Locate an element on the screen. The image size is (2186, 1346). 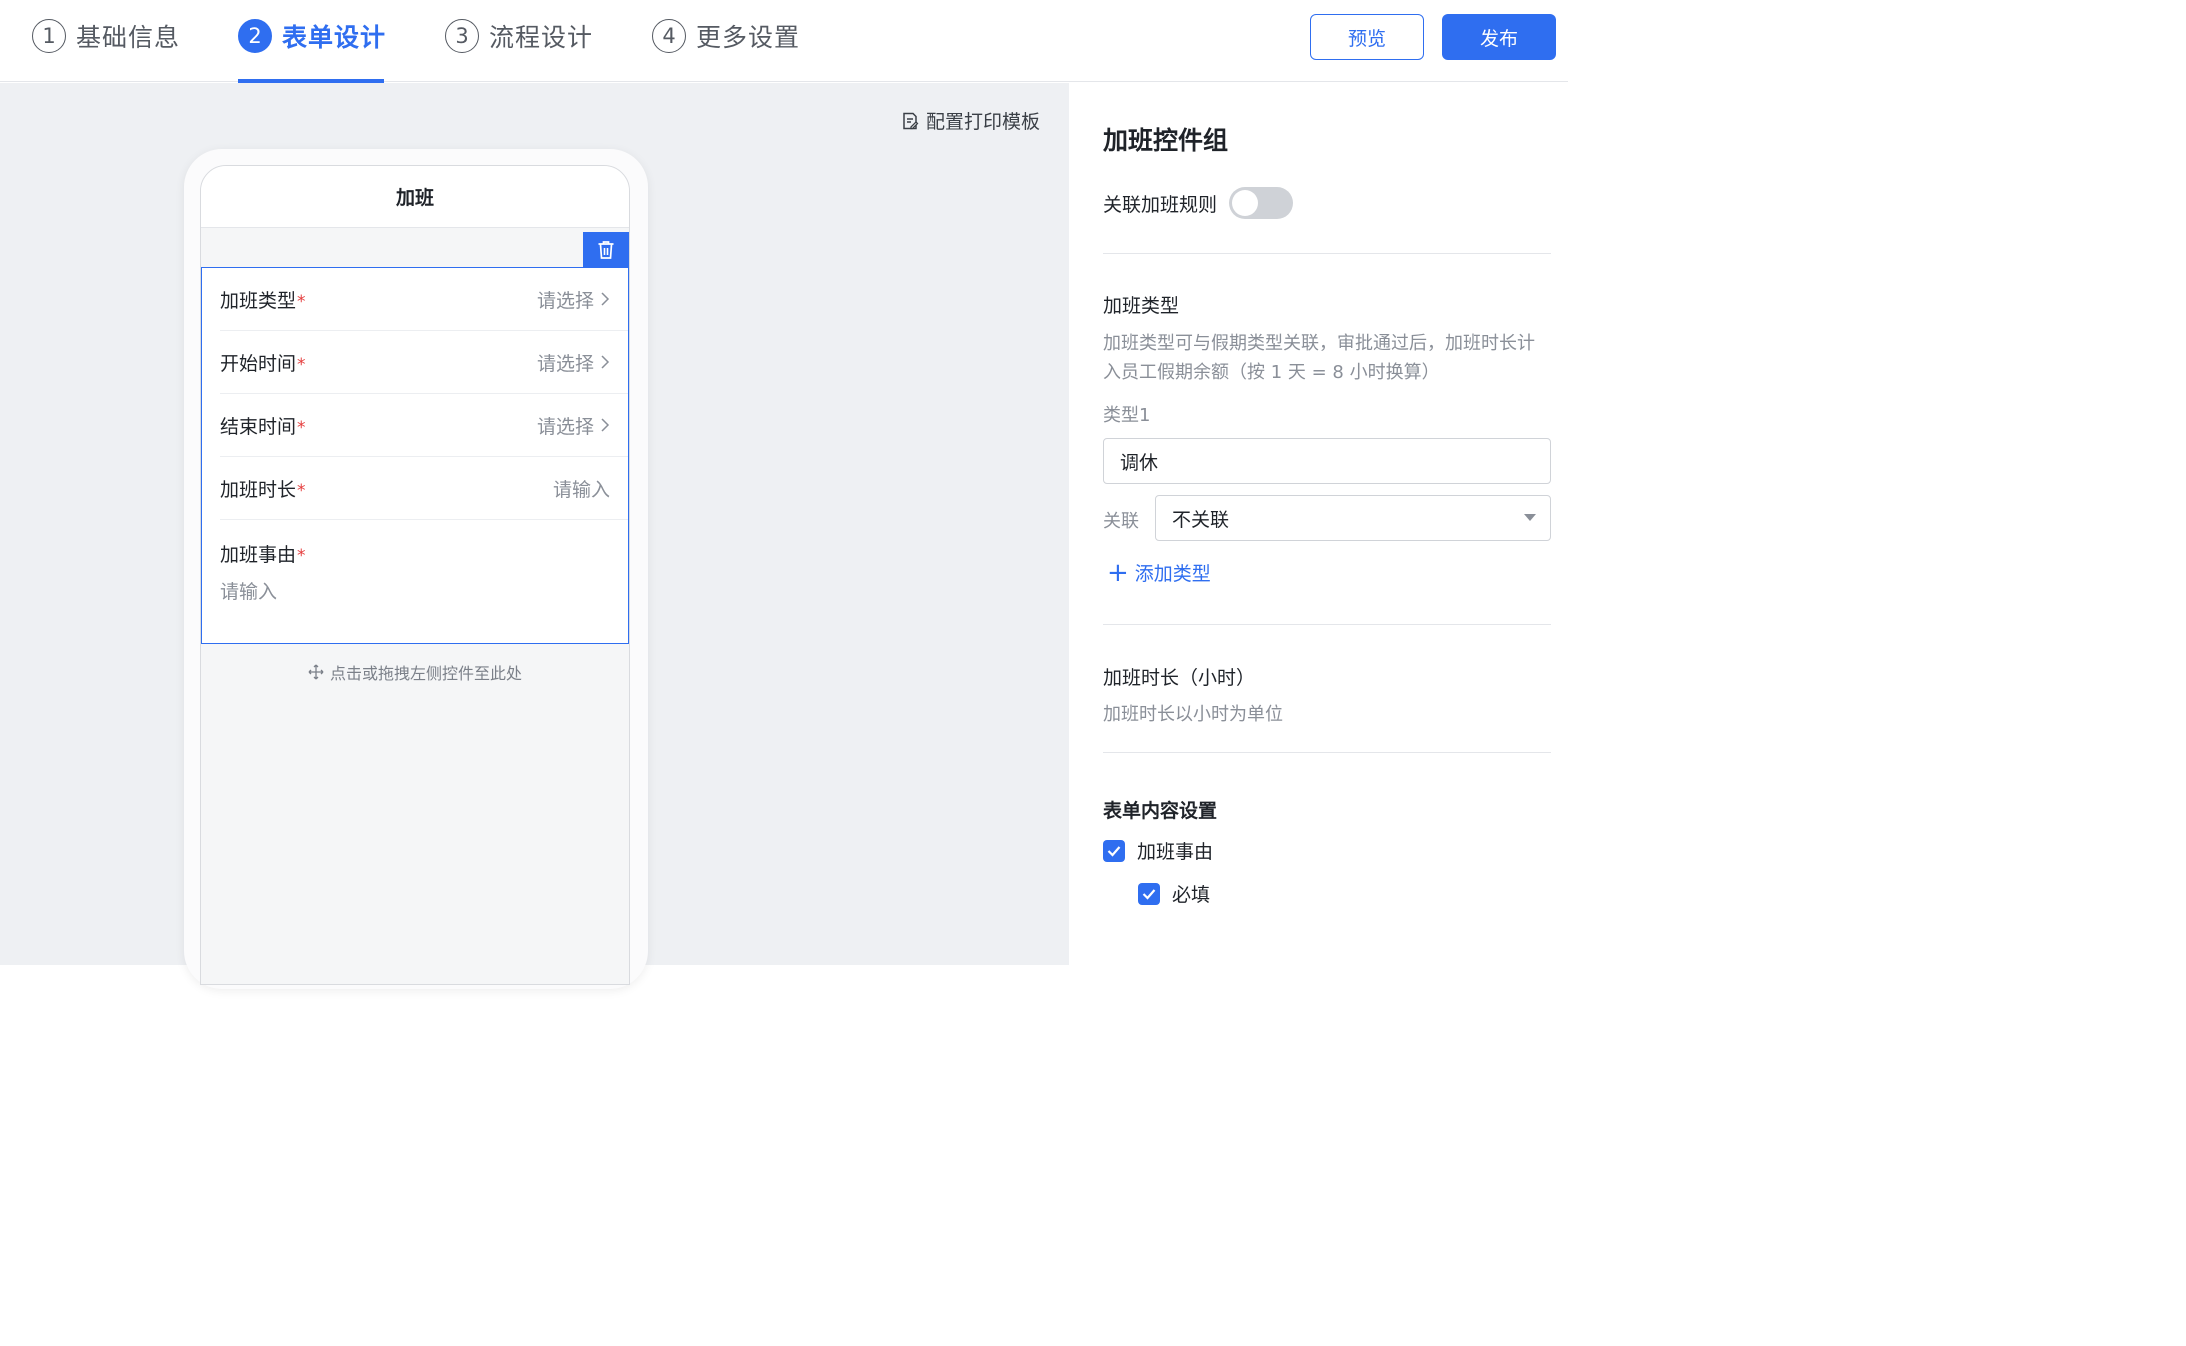
required-checkbox is located at coordinates (1149, 893).